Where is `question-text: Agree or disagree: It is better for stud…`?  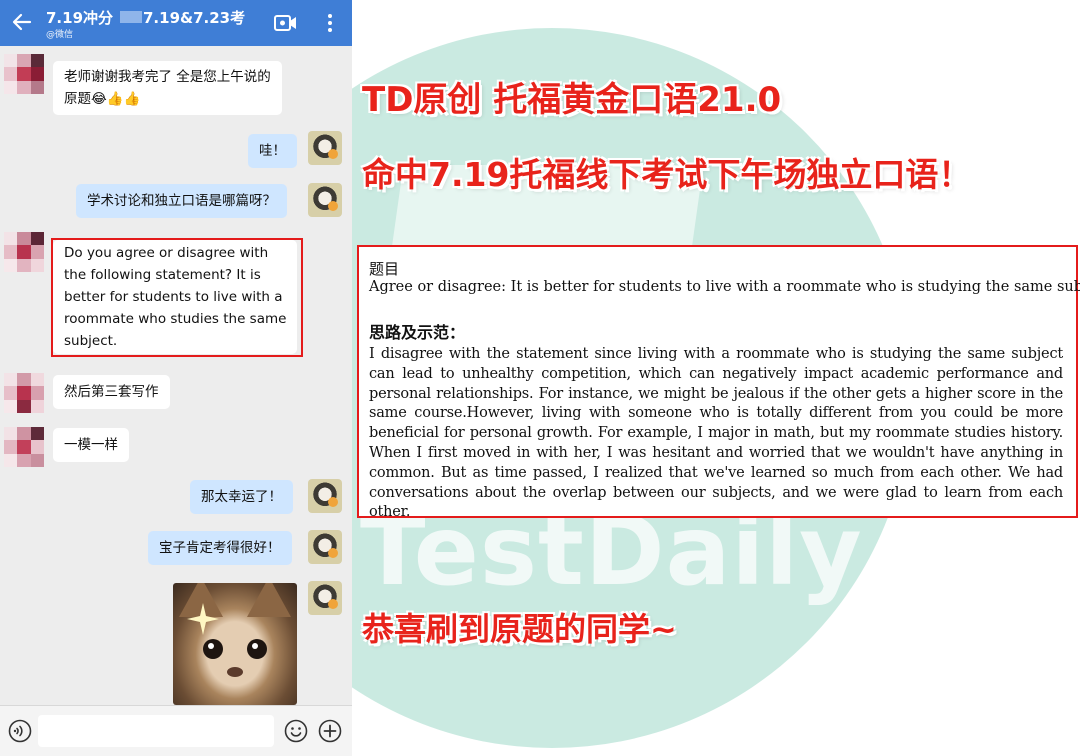 question-text: Agree or disagree: It is better for stud… is located at coordinates (724, 287).